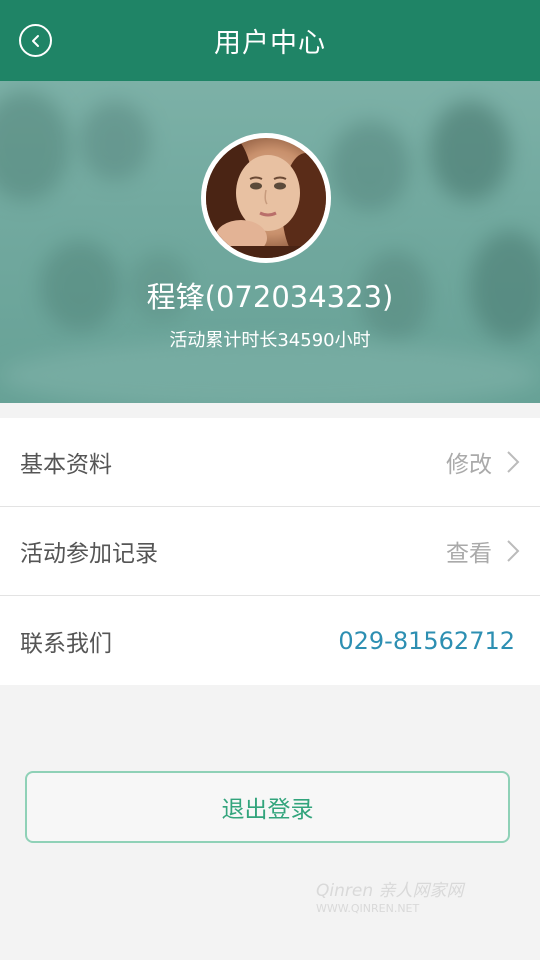 The image size is (540, 960). I want to click on menu-item-label: 基本资料, so click(66, 465).